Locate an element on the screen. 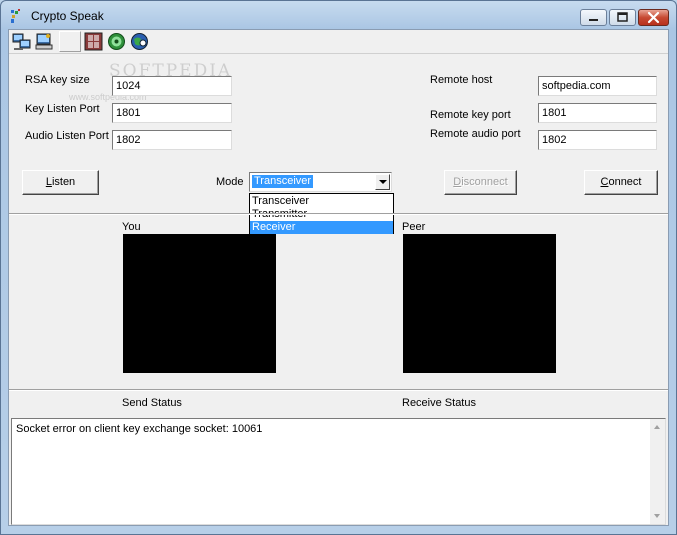  mode-select-value: Transceiver is located at coordinates (283, 181).